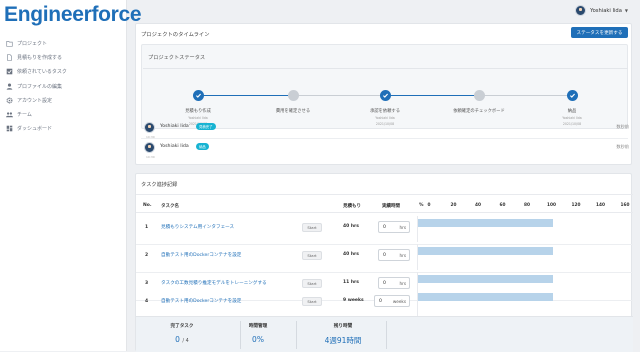 The height and width of the screenshot is (352, 640). Describe the element at coordinates (65, 43) in the screenshot. I see `sidebar-item-projects: プロジェクト` at that location.